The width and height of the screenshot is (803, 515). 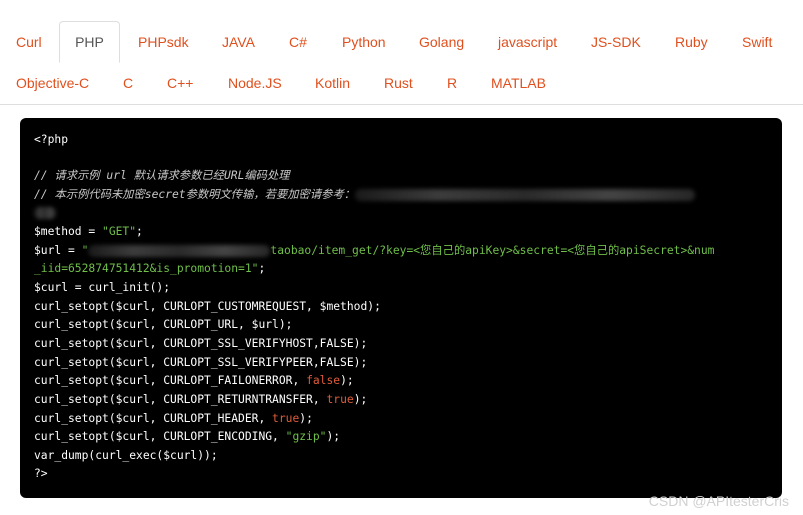 I want to click on tab-java: JAVA, so click(x=238, y=42).